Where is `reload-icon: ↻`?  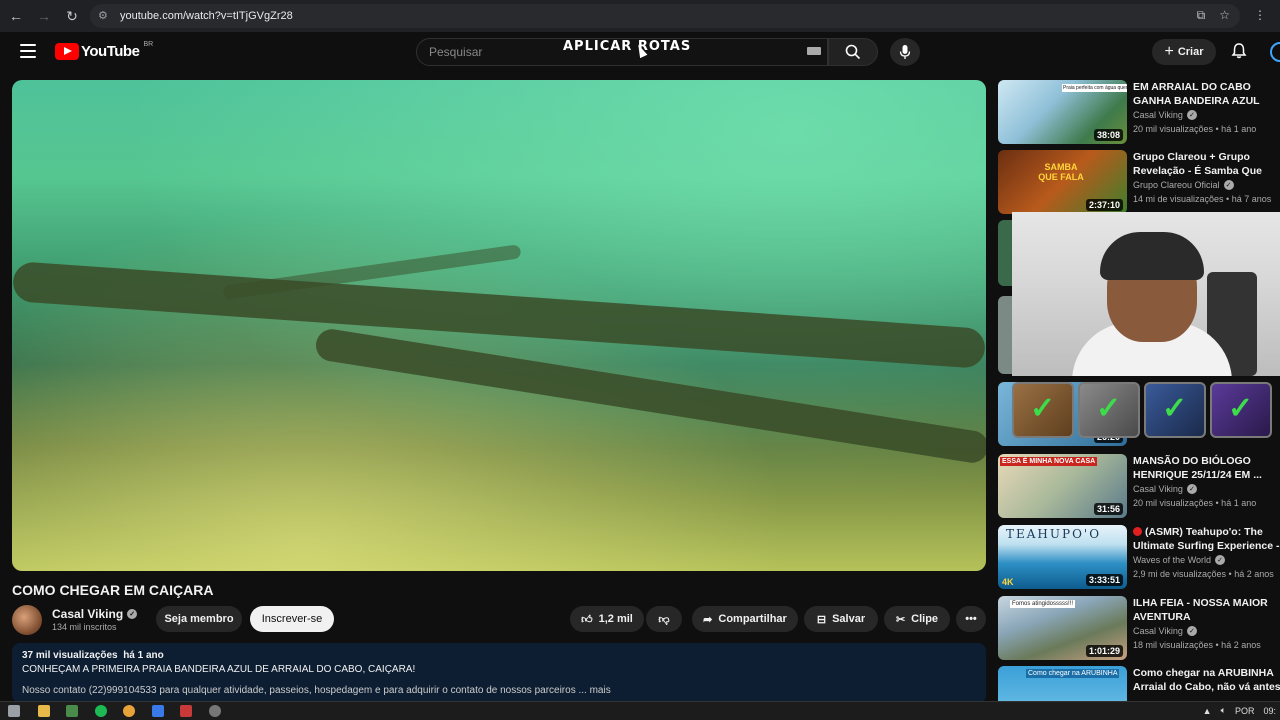 reload-icon: ↻ is located at coordinates (72, 16).